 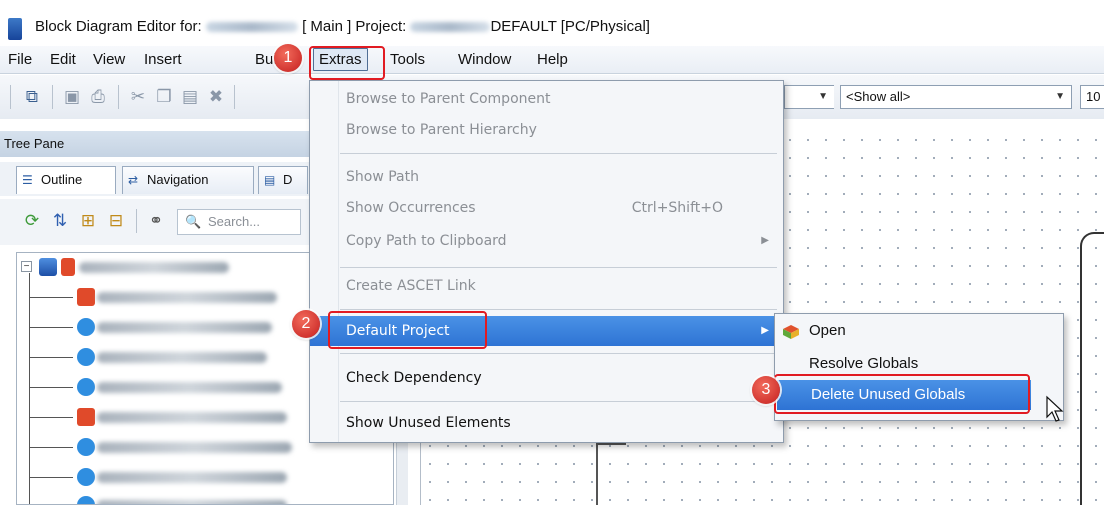 I want to click on menu-insert: Insert, so click(x=163, y=59).